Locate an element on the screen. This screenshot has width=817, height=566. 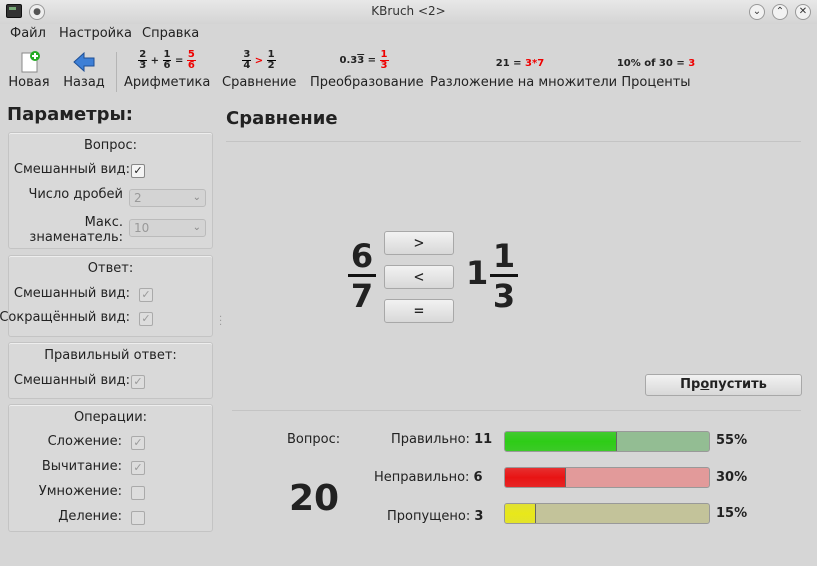
params-title: Параметры: is located at coordinates (70, 114).